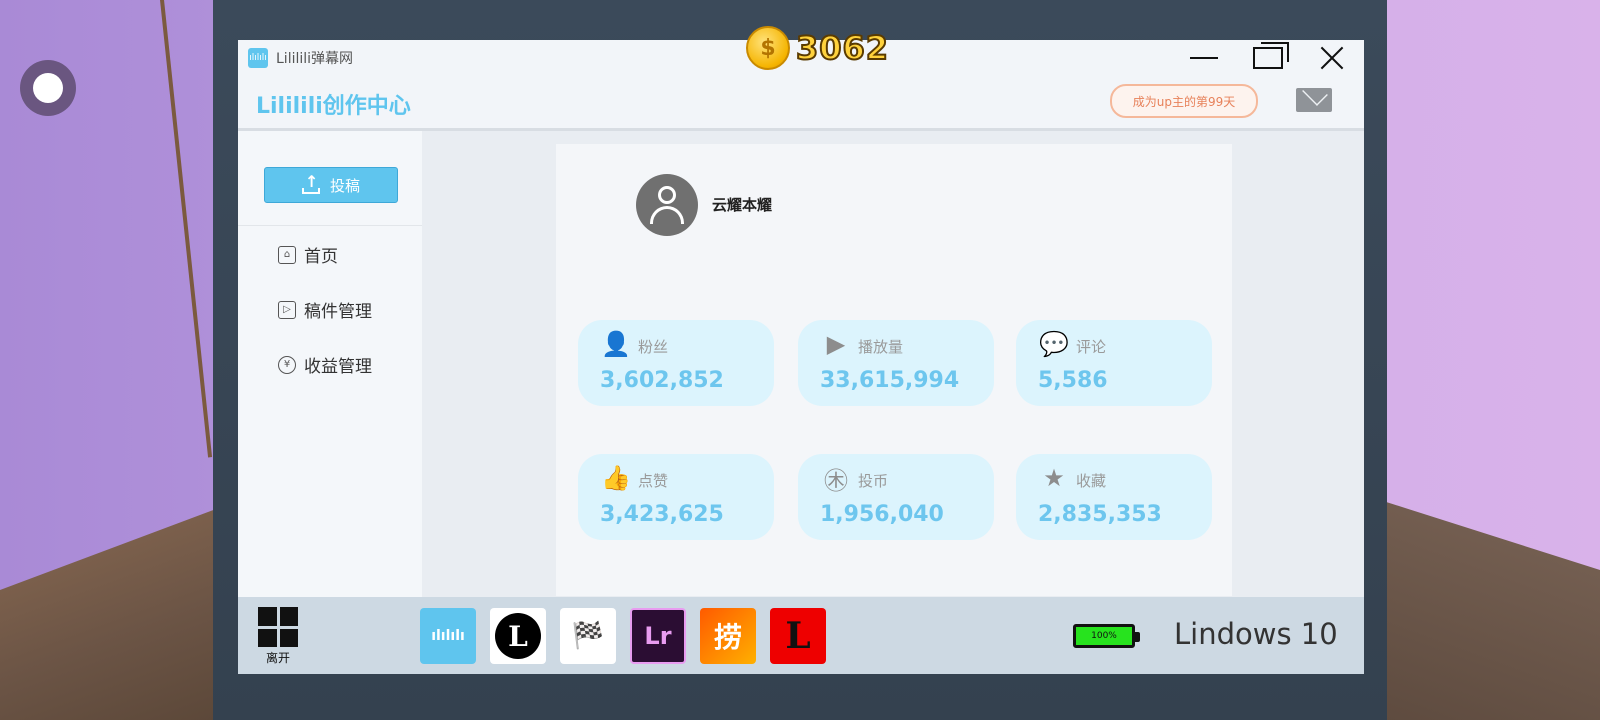 This screenshot has width=1600, height=720. What do you see at coordinates (330, 225) in the screenshot?
I see `sidebar-divider` at bounding box center [330, 225].